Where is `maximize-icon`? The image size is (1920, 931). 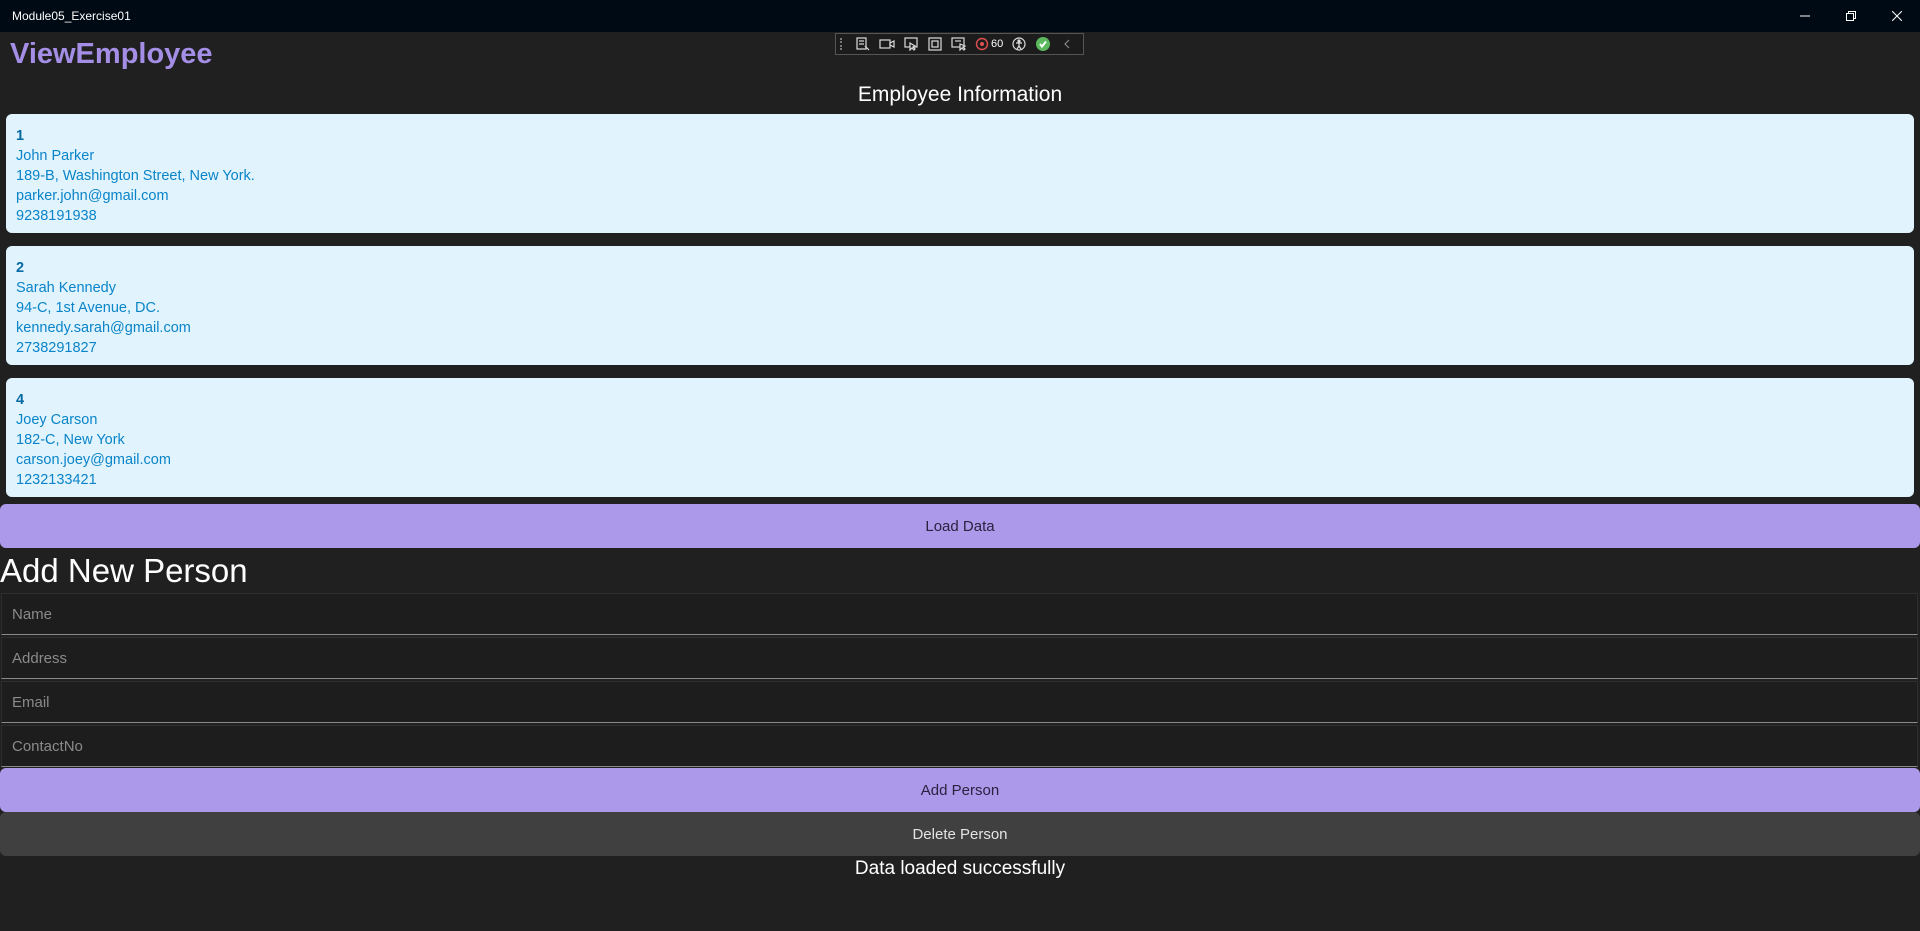
maximize-icon is located at coordinates (1851, 16).